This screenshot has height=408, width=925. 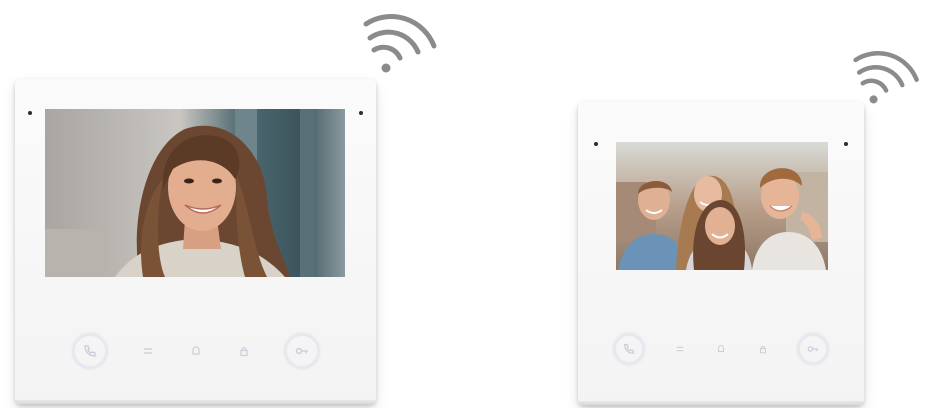 I want to click on woman-portrait-image, so click(x=195, y=193).